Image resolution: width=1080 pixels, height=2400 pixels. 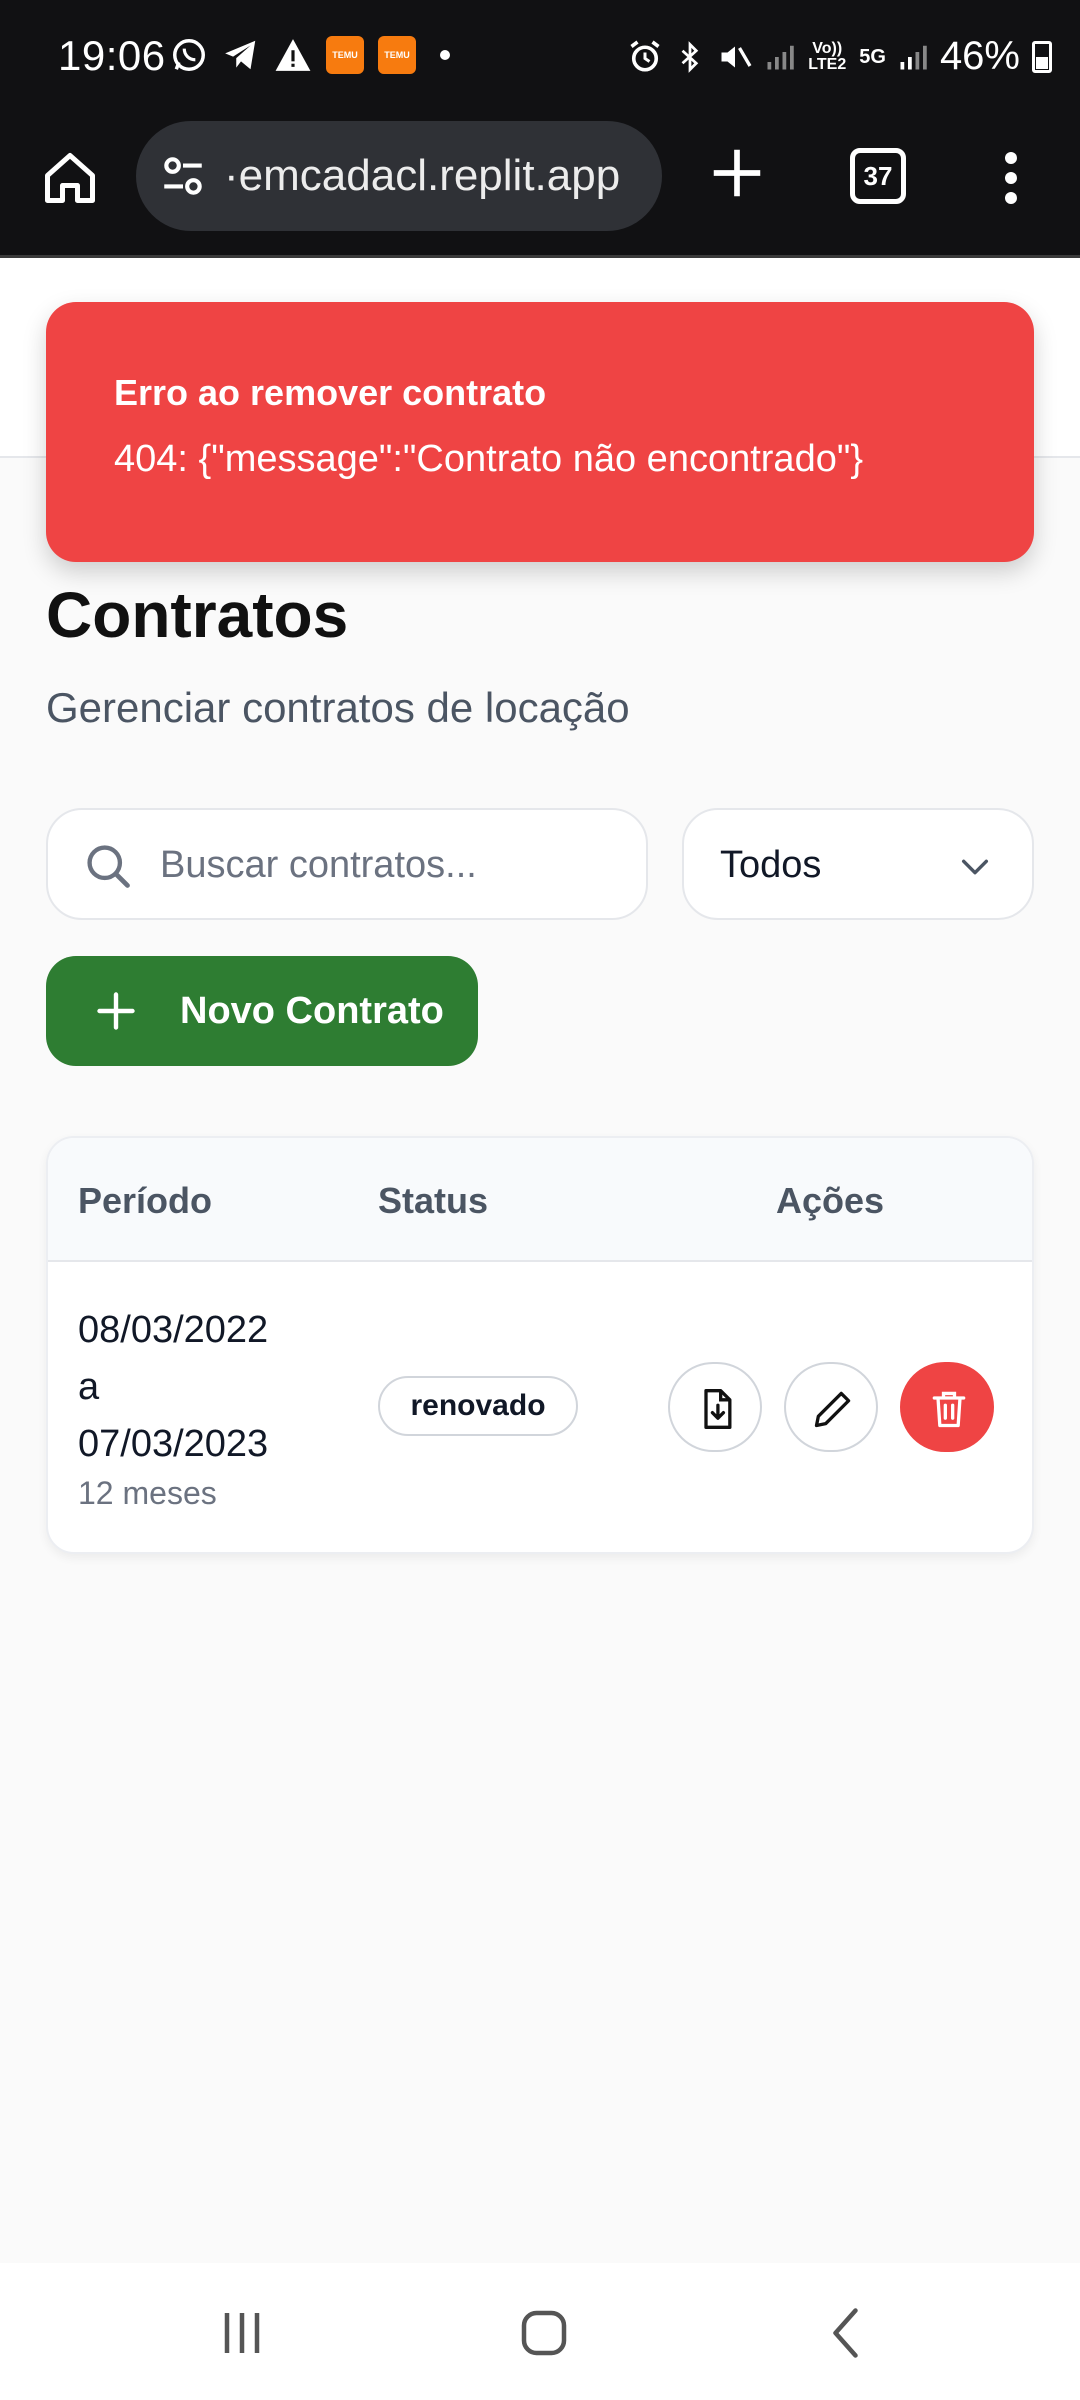 I want to click on browser-toolbar: ·emcadacl.replit.app 37, so click(x=540, y=188).